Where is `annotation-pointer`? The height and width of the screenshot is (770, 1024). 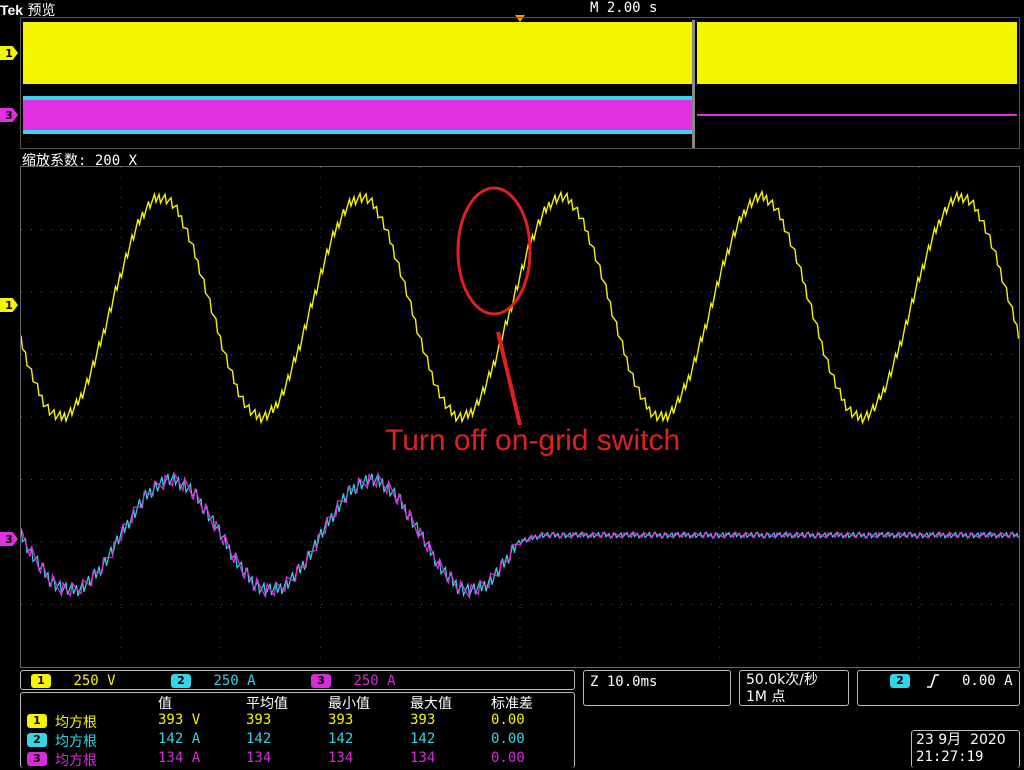 annotation-pointer is located at coordinates (509, 378).